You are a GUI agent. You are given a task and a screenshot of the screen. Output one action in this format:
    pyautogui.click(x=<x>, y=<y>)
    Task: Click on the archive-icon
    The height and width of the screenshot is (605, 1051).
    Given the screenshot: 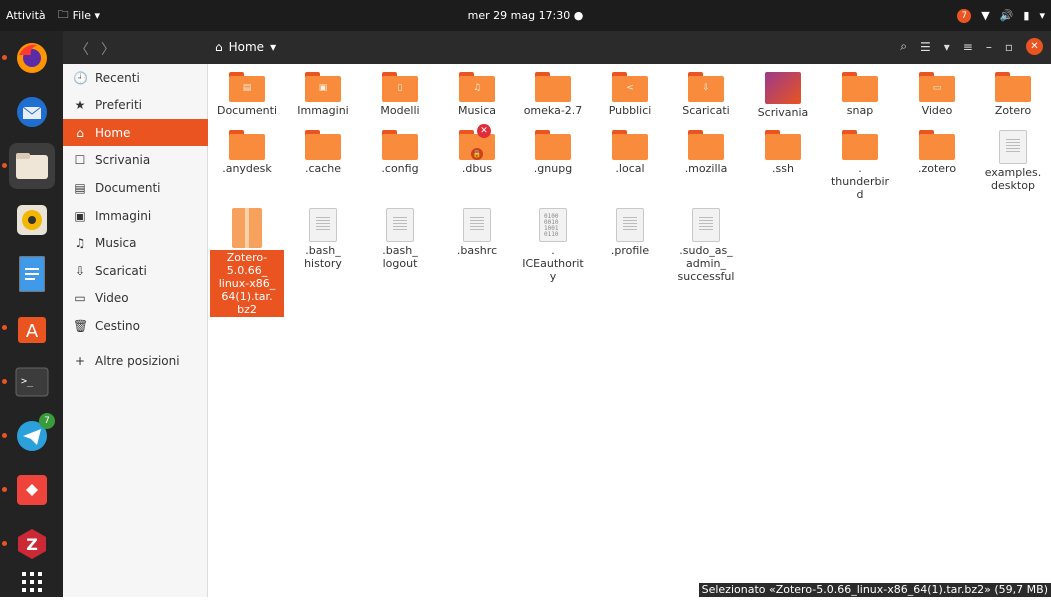 What is the action you would take?
    pyautogui.click(x=247, y=228)
    